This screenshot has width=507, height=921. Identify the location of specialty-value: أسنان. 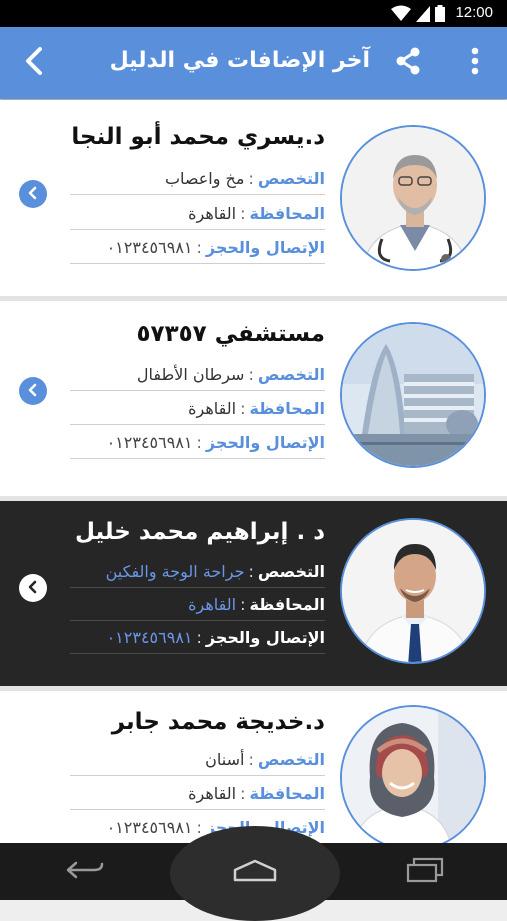
(225, 759).